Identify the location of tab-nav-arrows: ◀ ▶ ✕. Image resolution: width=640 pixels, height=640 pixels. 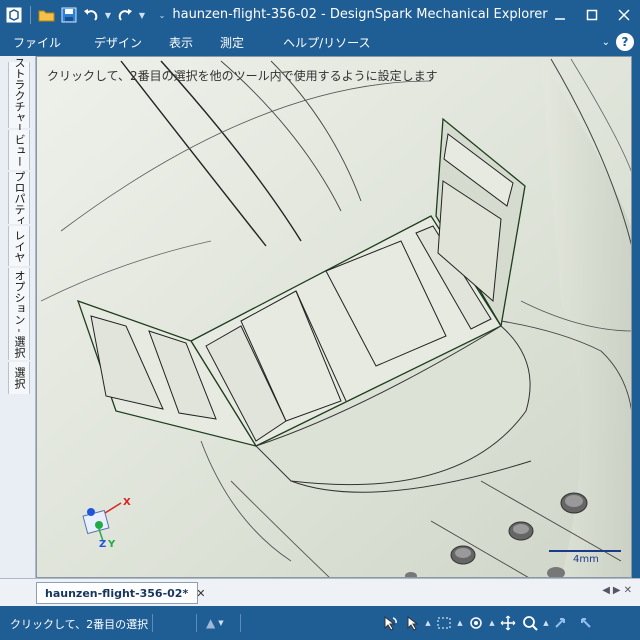
(617, 590).